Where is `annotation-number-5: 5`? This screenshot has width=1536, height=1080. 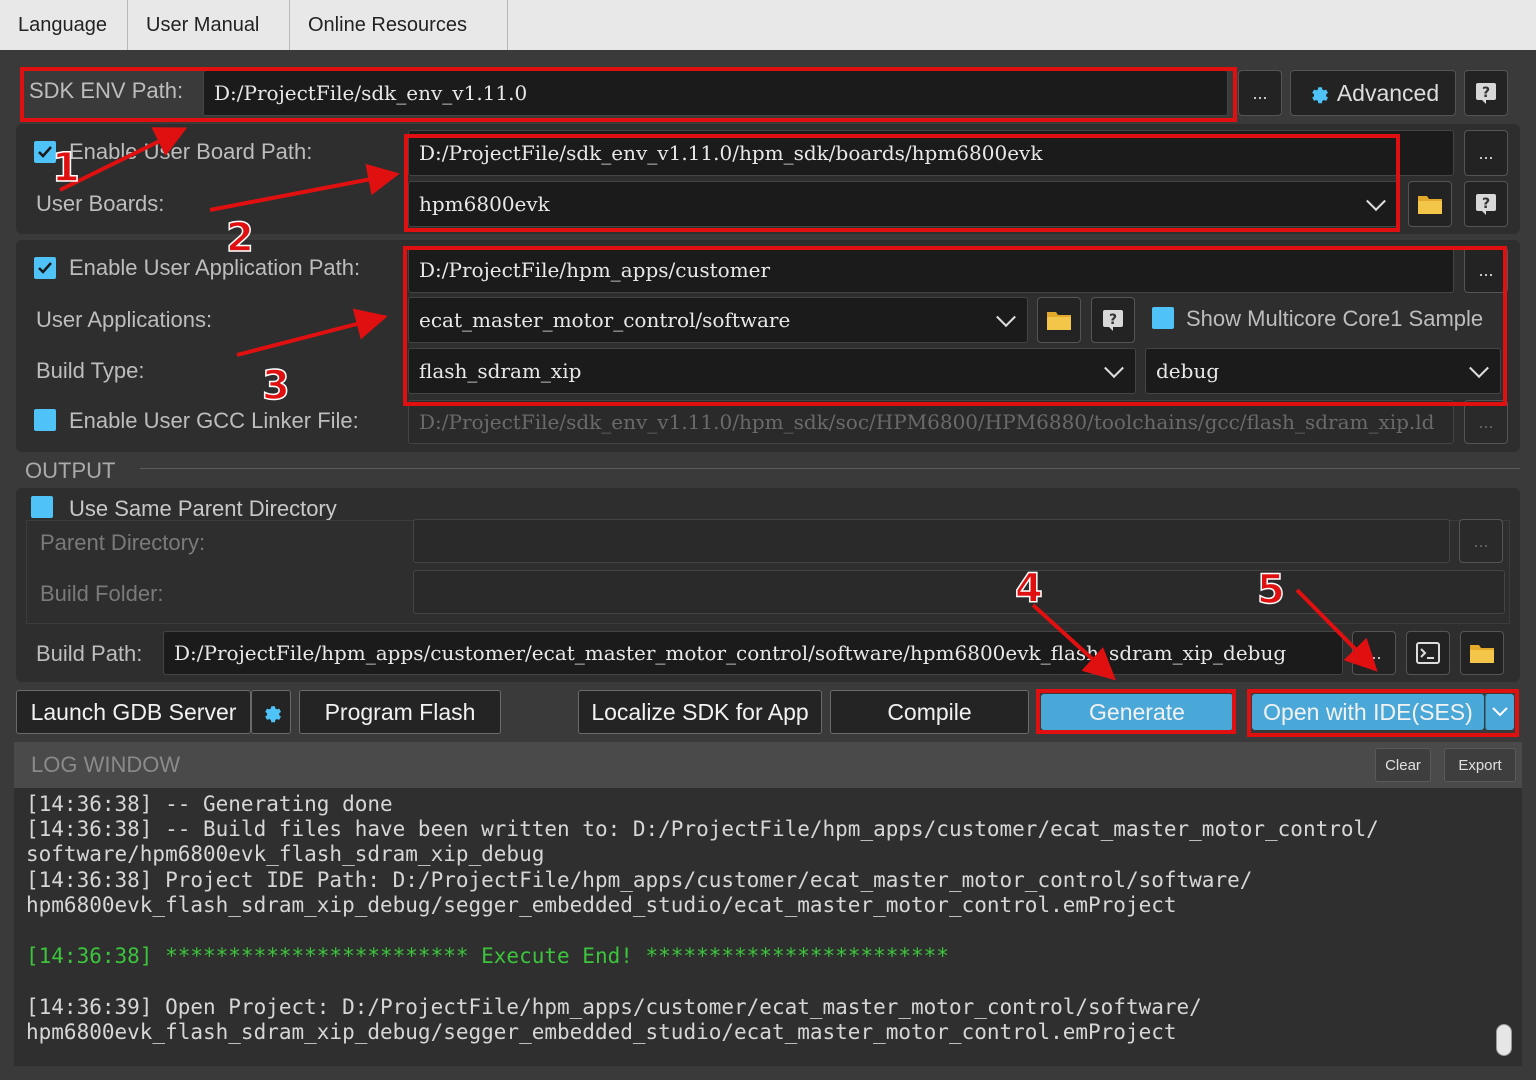
annotation-number-5: 5 is located at coordinates (1270, 590).